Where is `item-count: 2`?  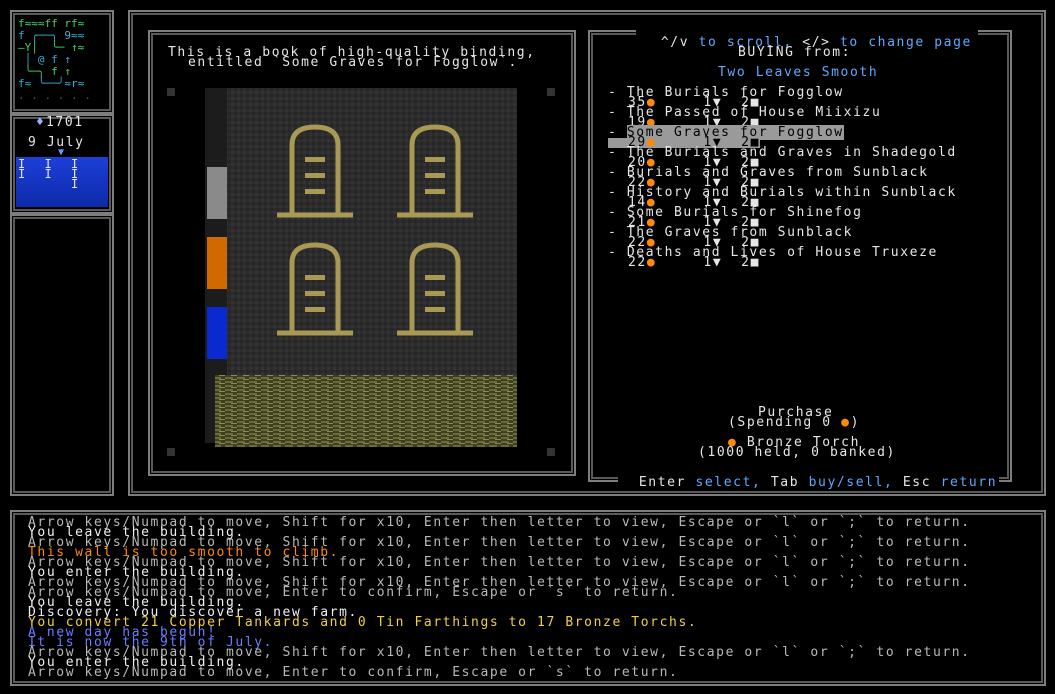
item-count: 2 is located at coordinates (736, 262).